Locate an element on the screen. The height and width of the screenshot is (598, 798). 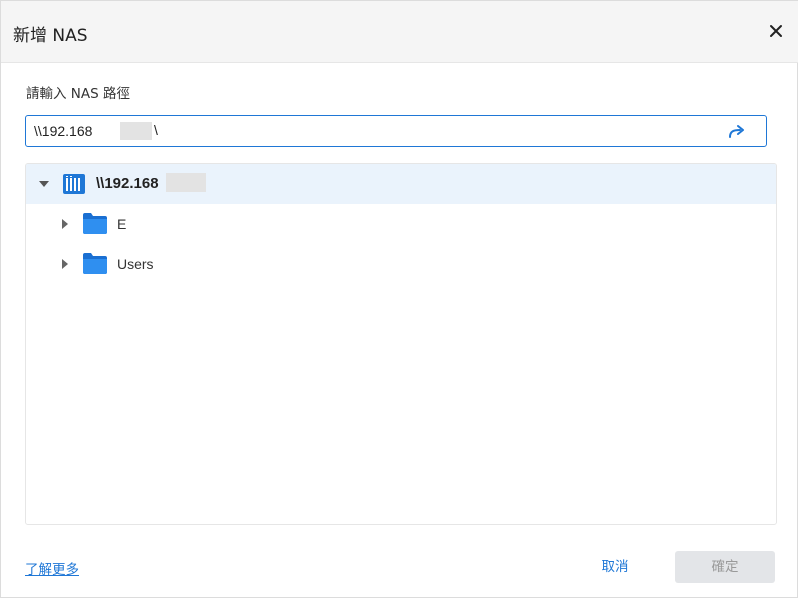
close-icon is located at coordinates (776, 31).